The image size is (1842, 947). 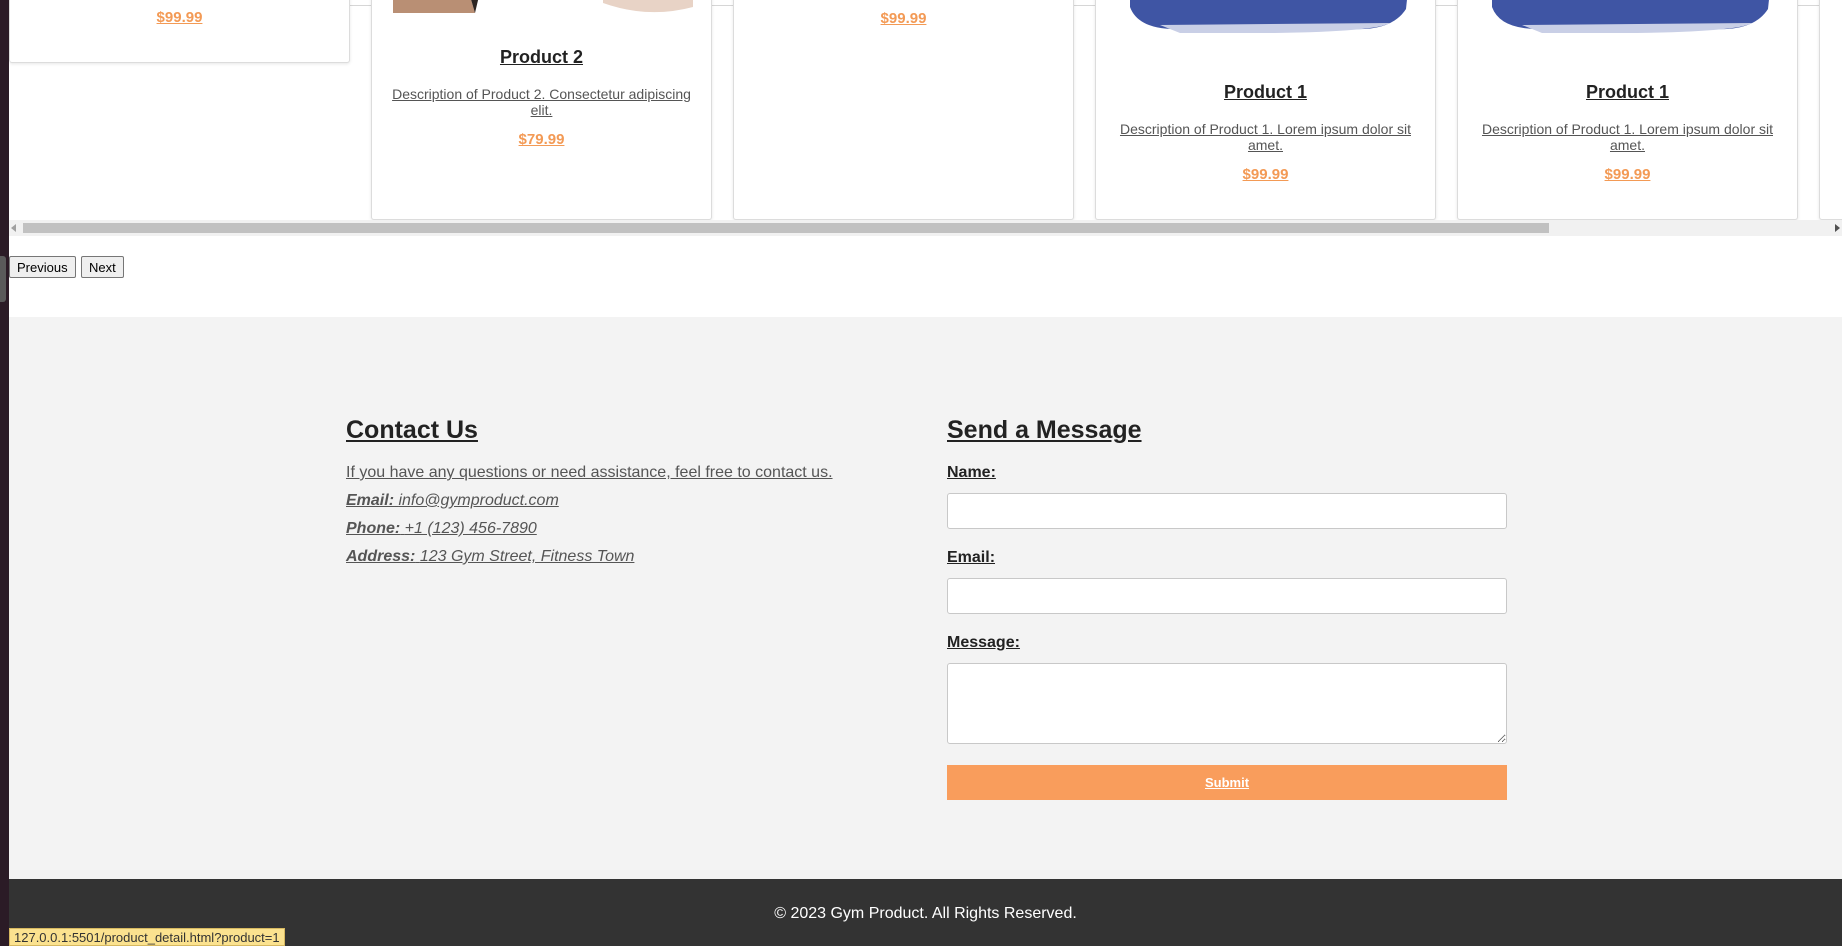 I want to click on submit-button: Submit, so click(x=1227, y=782).